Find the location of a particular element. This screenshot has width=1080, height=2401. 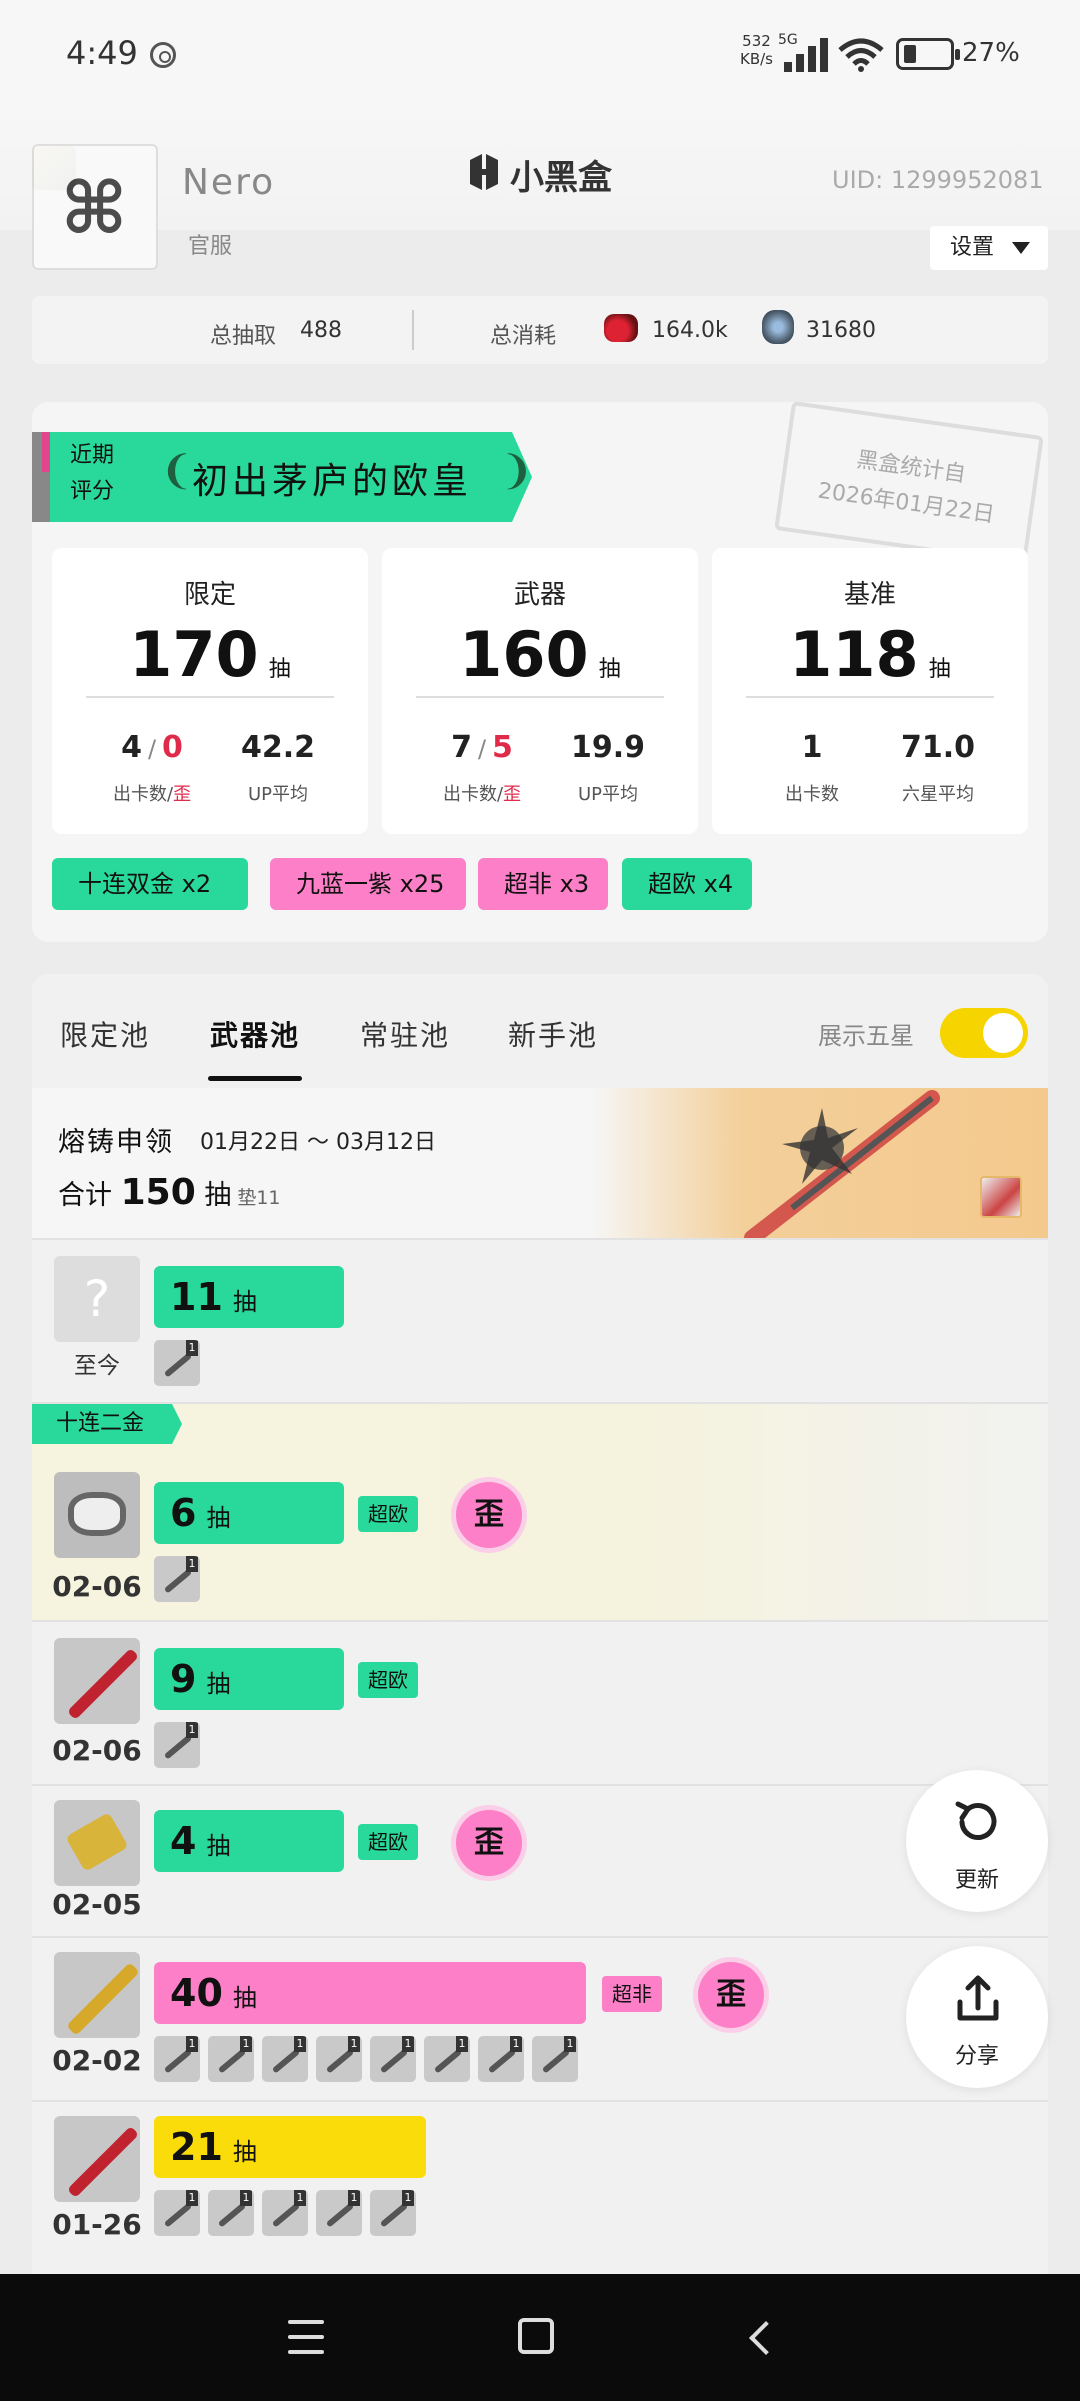

laurel-right-icon: ❩ is located at coordinates (517, 471).